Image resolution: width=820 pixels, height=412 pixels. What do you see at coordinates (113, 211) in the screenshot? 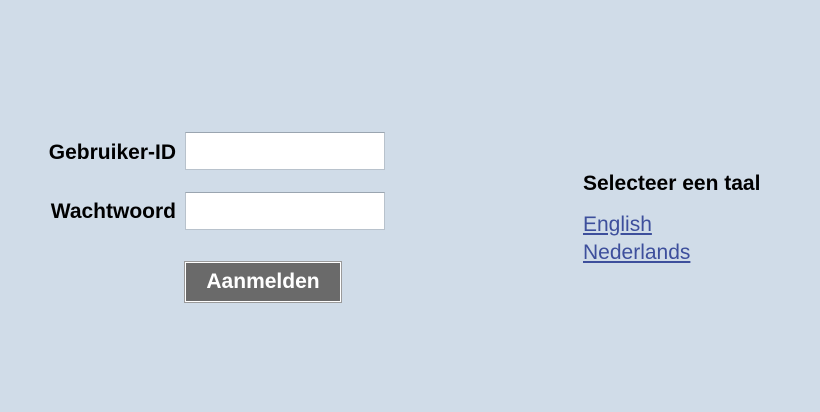
I see `password-label: Wachtwoord` at bounding box center [113, 211].